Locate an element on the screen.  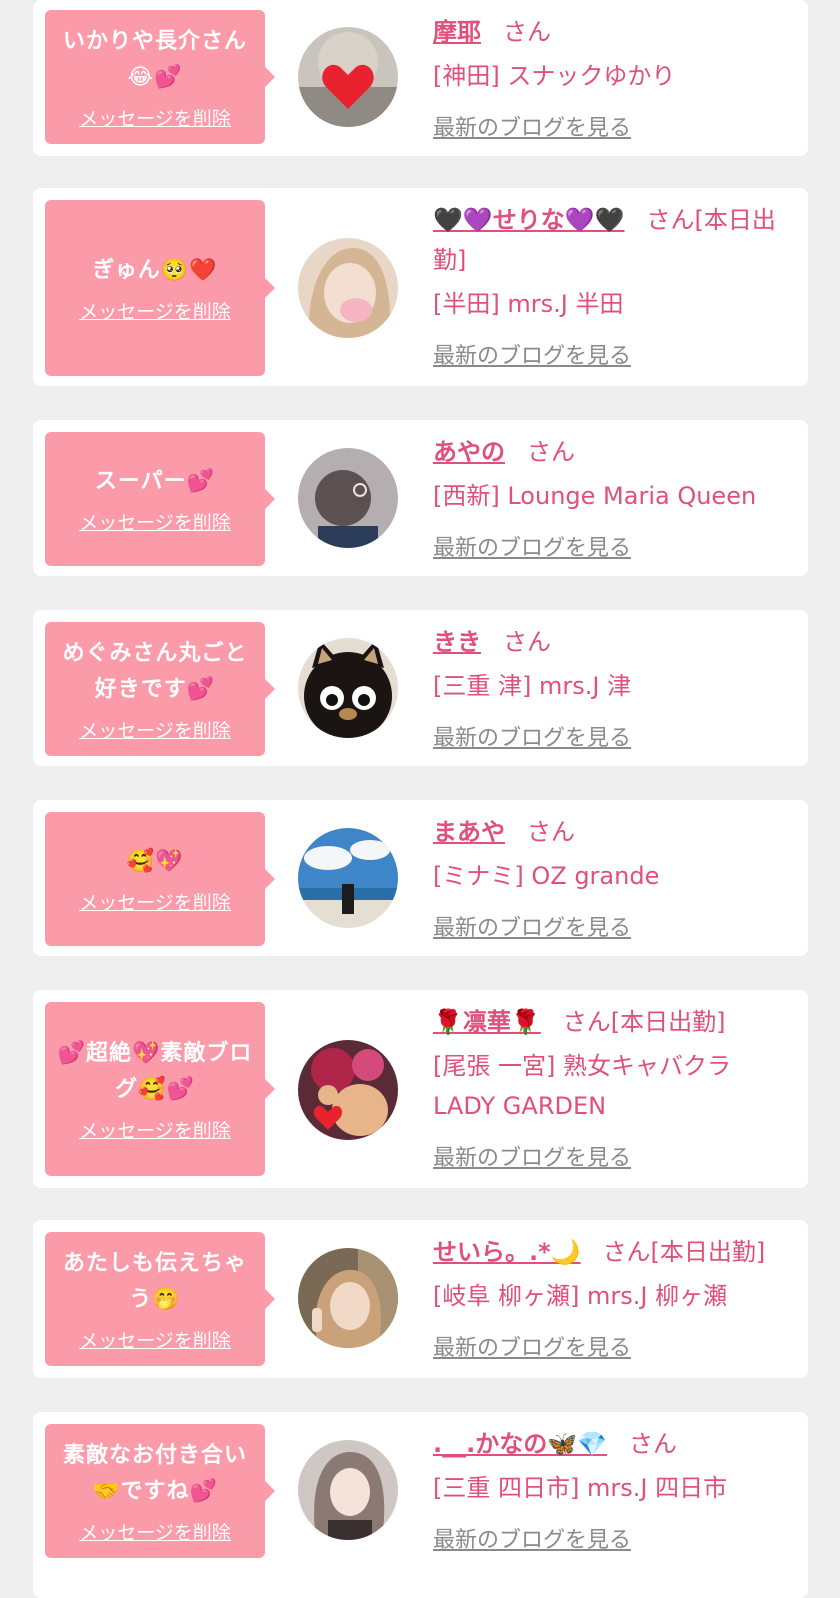
profile-info: きき さん [三重 津] mrs.J 津 最新のブログを見る is located at coordinates (614, 687).